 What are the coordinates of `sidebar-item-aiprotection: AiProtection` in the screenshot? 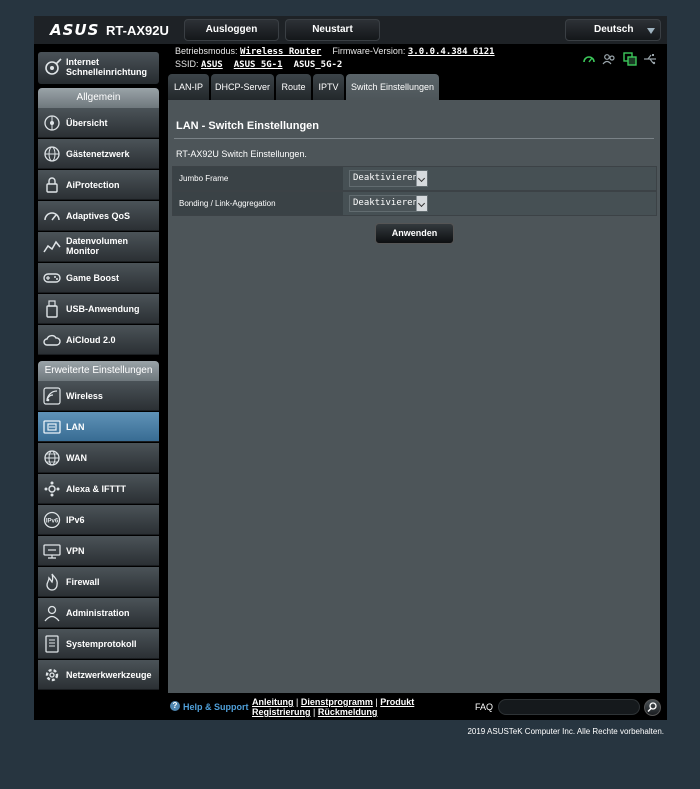 It's located at (98, 185).